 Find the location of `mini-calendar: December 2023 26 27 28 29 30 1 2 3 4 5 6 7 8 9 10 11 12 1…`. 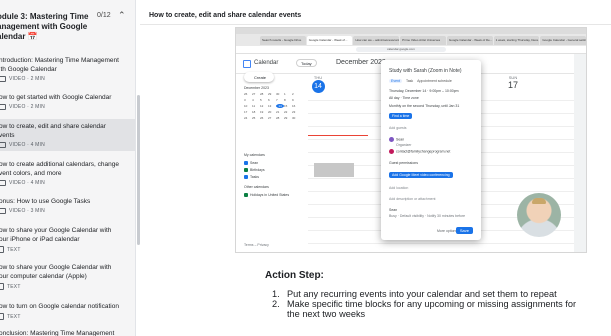

mini-calendar: December 2023 26 27 28 29 30 1 2 3 4 5 6 7 8 9 10 11 12 1… is located at coordinates (274, 103).